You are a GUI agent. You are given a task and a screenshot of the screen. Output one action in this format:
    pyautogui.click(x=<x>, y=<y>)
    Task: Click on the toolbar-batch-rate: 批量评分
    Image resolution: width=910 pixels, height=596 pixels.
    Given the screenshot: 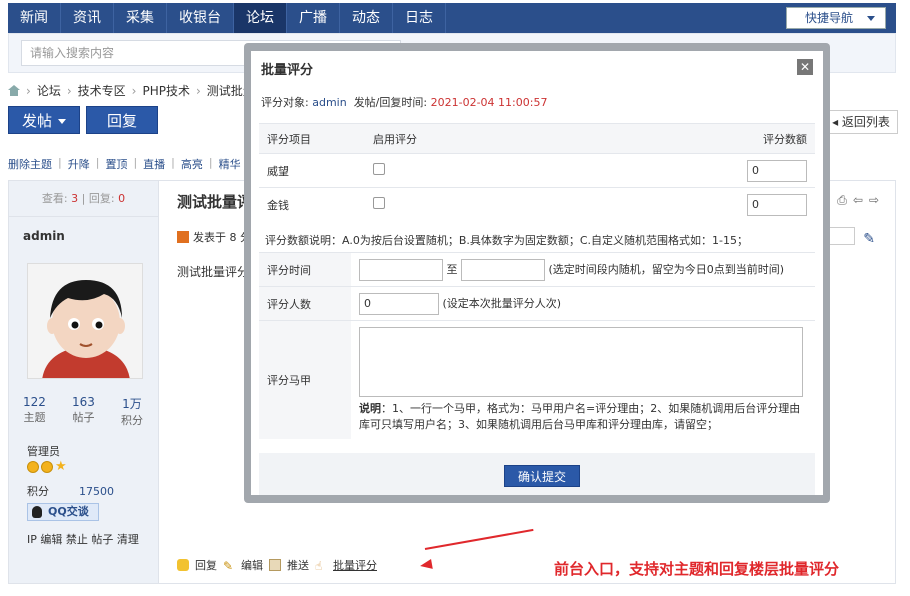 What is the action you would take?
    pyautogui.click(x=355, y=565)
    